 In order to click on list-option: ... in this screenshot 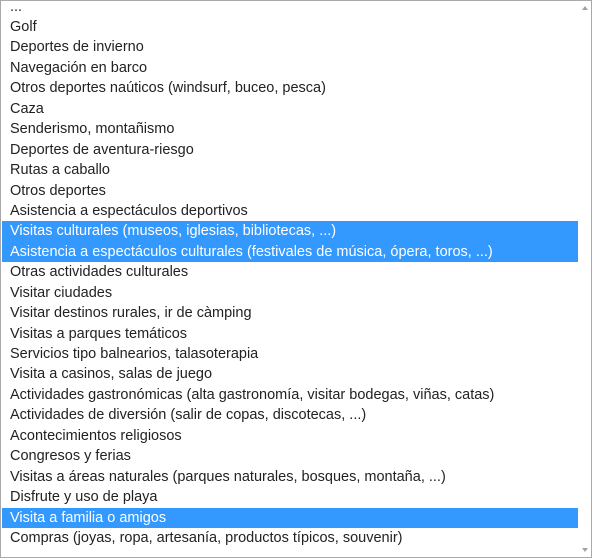, I will do `click(290, 9)`.